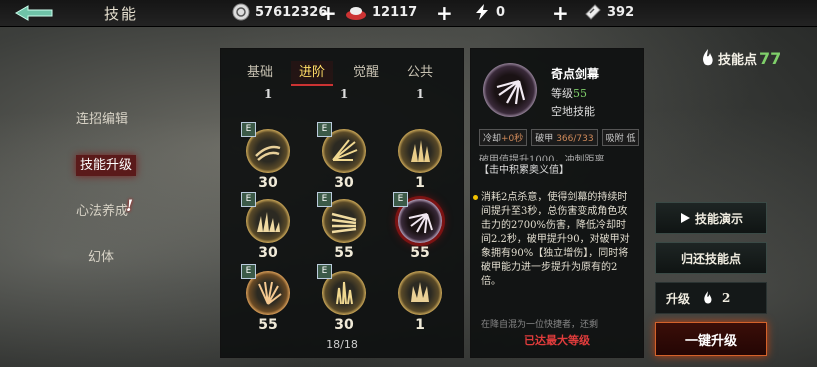  What do you see at coordinates (291, 12) in the screenshot?
I see `silver-amount: 57612326` at bounding box center [291, 12].